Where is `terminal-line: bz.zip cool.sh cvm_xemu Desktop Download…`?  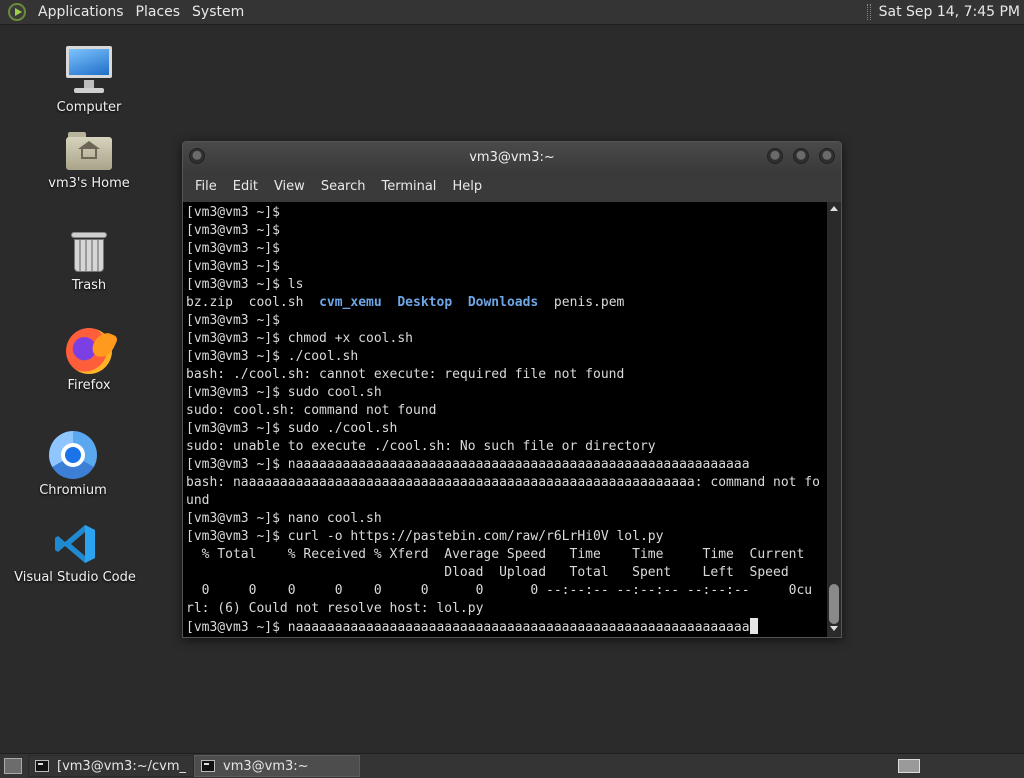 terminal-line: bz.zip cool.sh cvm_xemu Desktop Download… is located at coordinates (506, 303).